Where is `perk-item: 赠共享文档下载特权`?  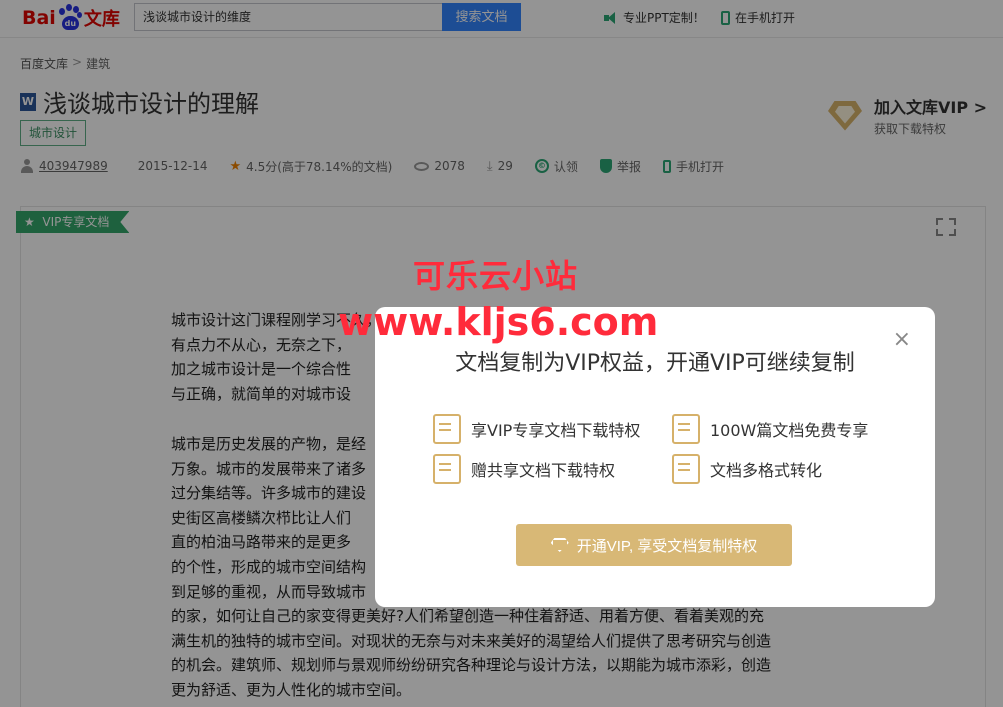 perk-item: 赠共享文档下载特权 is located at coordinates (524, 469).